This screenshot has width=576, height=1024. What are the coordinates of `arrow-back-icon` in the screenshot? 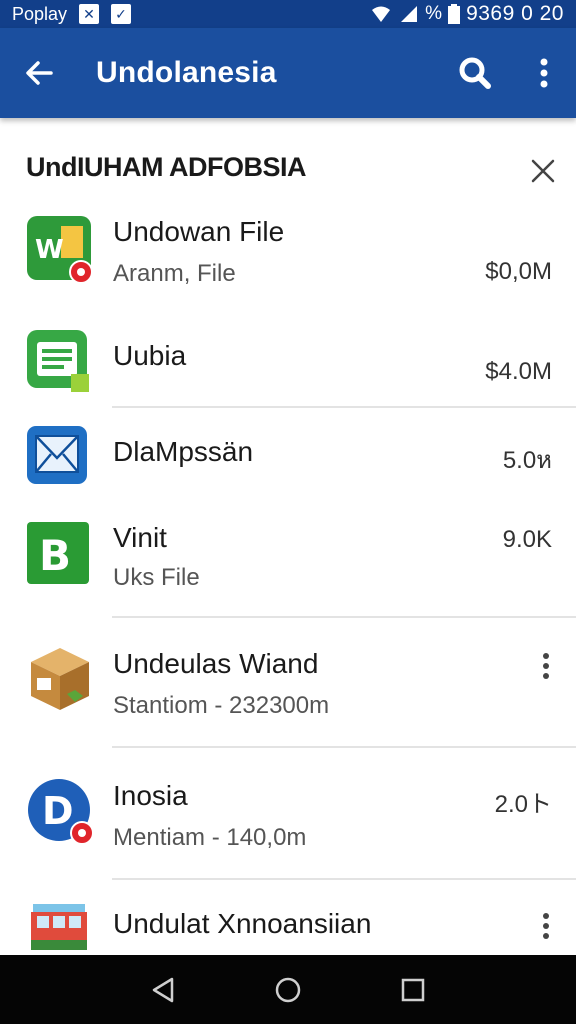 It's located at (39, 73).